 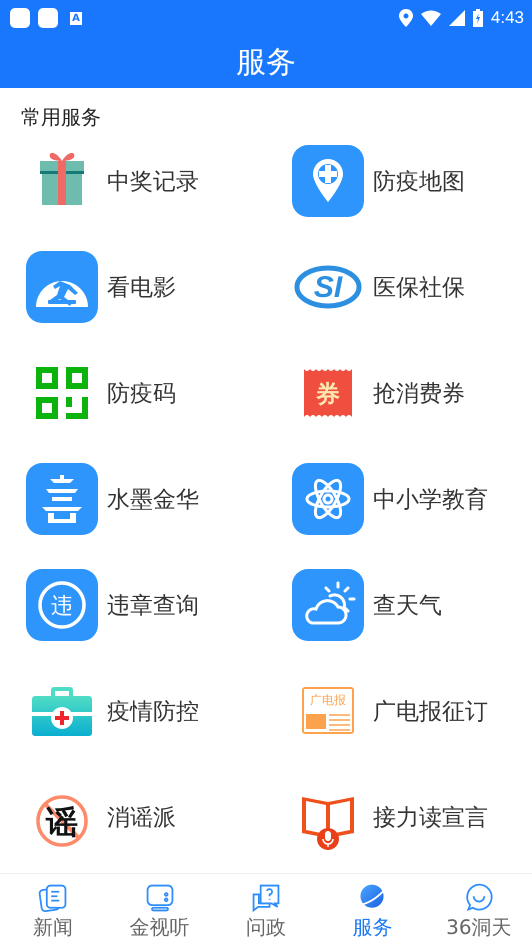 I want to click on location-icon, so click(x=405, y=18).